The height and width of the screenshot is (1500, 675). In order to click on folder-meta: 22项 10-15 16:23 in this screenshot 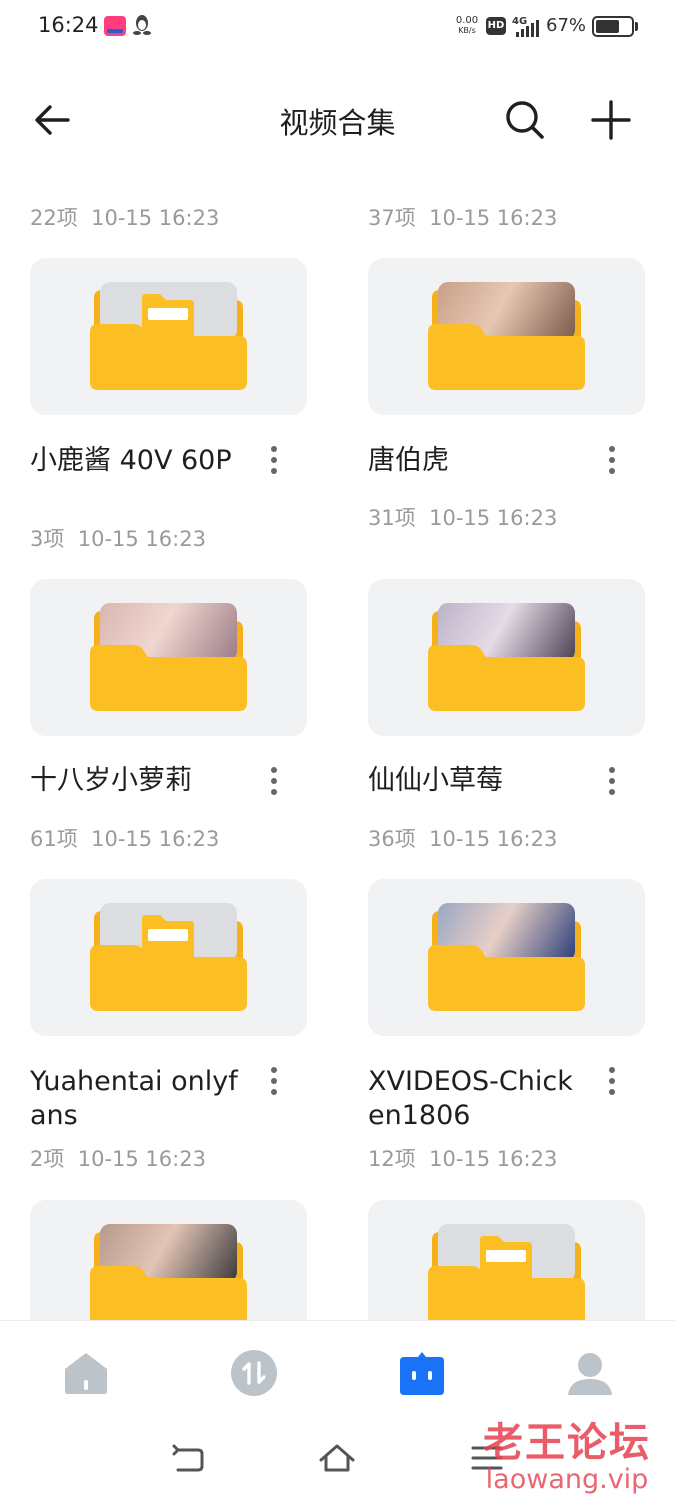, I will do `click(124, 217)`.